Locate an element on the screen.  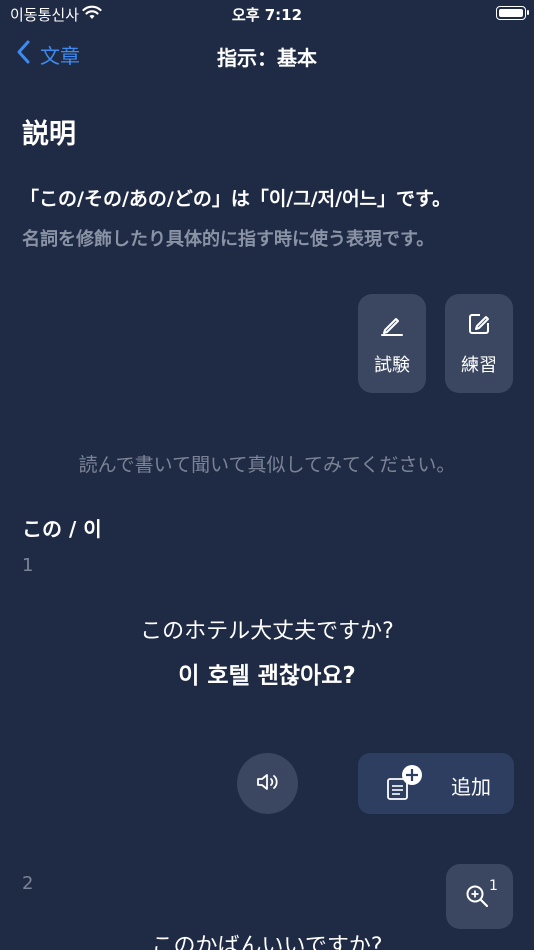
edit-square-icon is located at coordinates (479, 326).